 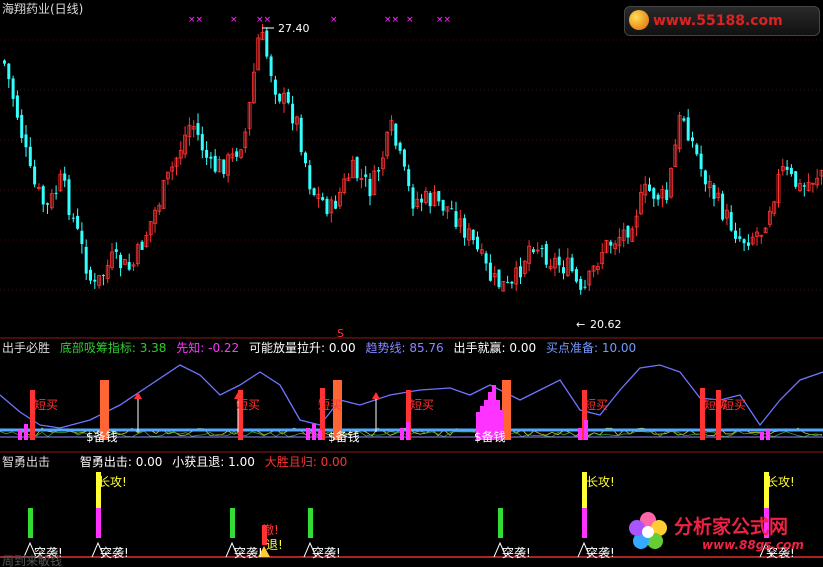 What do you see at coordinates (274, 545) in the screenshot?
I see `retreat-tag: 退!` at bounding box center [274, 545].